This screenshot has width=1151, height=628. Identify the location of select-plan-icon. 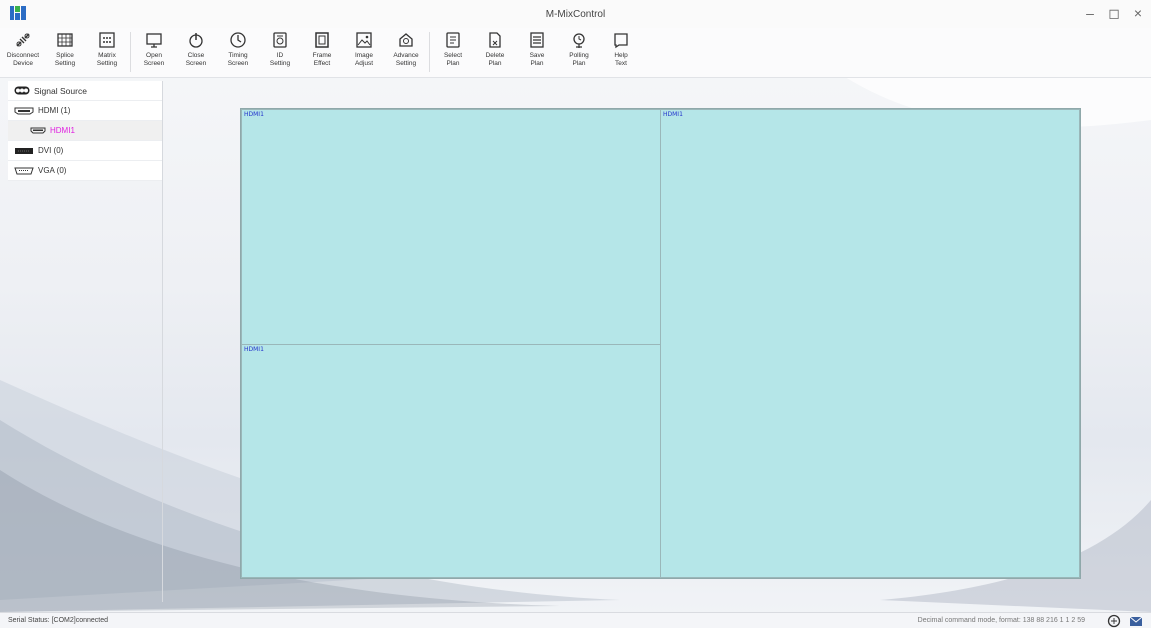
(453, 40).